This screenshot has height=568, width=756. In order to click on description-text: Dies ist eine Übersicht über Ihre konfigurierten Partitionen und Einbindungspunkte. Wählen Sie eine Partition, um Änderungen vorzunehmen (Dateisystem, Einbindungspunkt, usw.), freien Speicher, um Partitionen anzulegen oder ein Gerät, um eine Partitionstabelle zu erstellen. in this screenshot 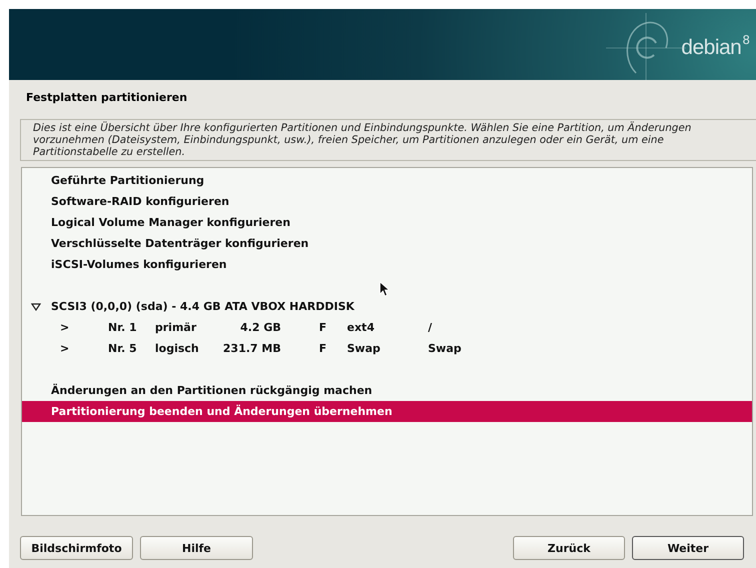, I will do `click(388, 140)`.